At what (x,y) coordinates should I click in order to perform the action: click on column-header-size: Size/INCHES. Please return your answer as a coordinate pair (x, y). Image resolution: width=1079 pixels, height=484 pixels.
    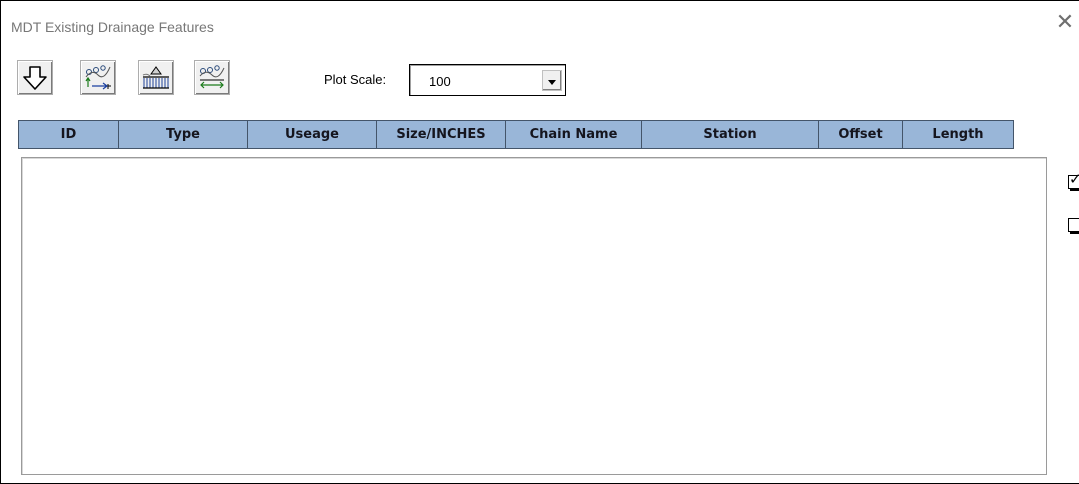
    Looking at the image, I should click on (441, 134).